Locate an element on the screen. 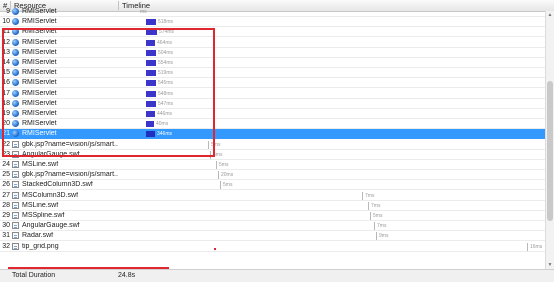  duration-label: ms is located at coordinates (143, 12).